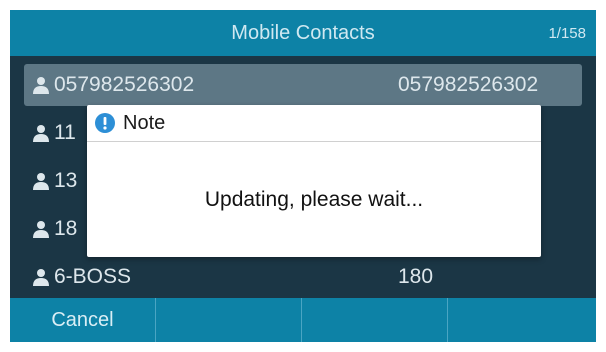 Image resolution: width=606 pixels, height=352 pixels. Describe the element at coordinates (314, 123) in the screenshot. I see `dialog-header: Note` at that location.